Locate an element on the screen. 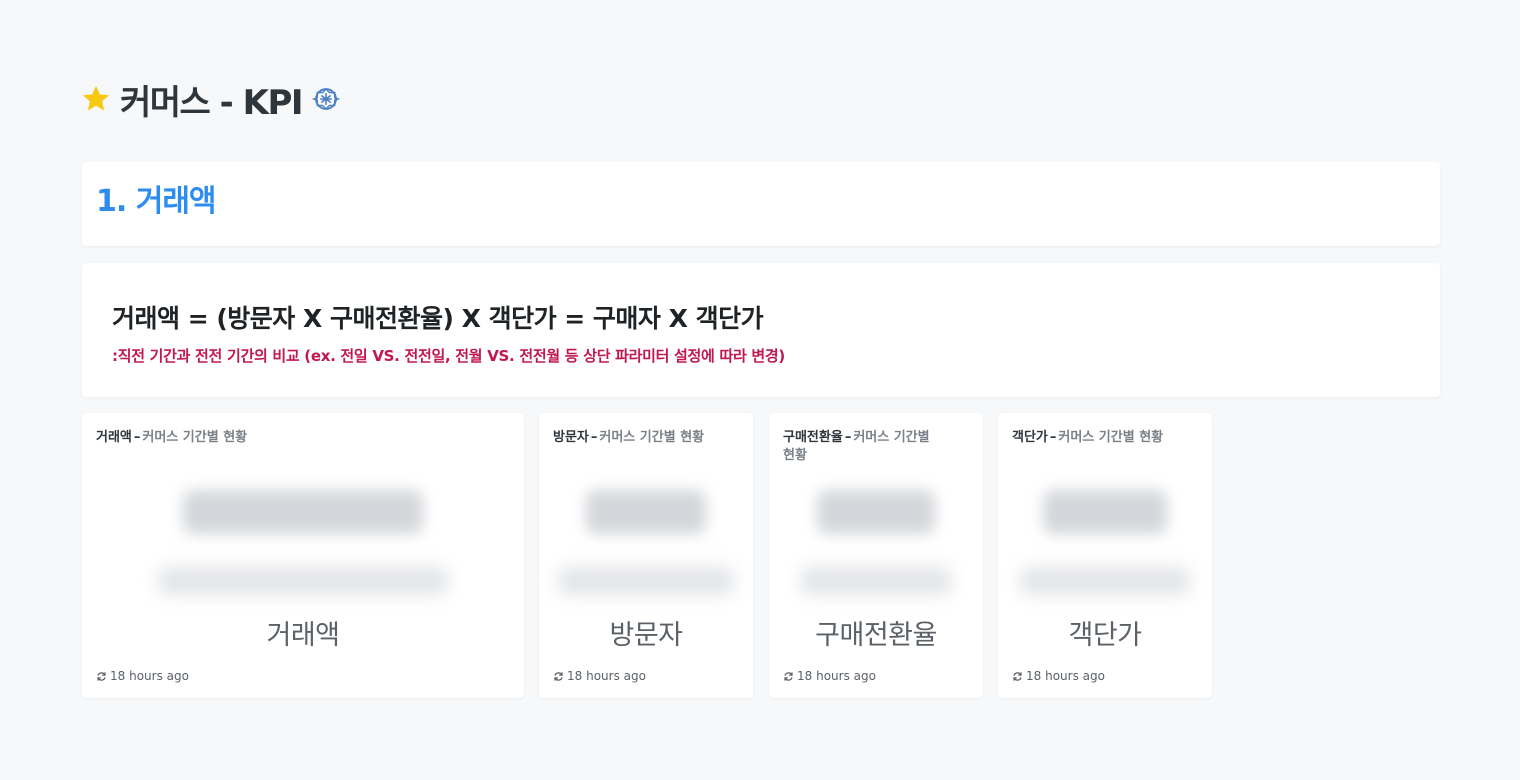 The width and height of the screenshot is (1520, 780). kpi-card-visitors: 방문자 – 커머스 기간별 현황 방문자 18 hours ago is located at coordinates (646, 555).